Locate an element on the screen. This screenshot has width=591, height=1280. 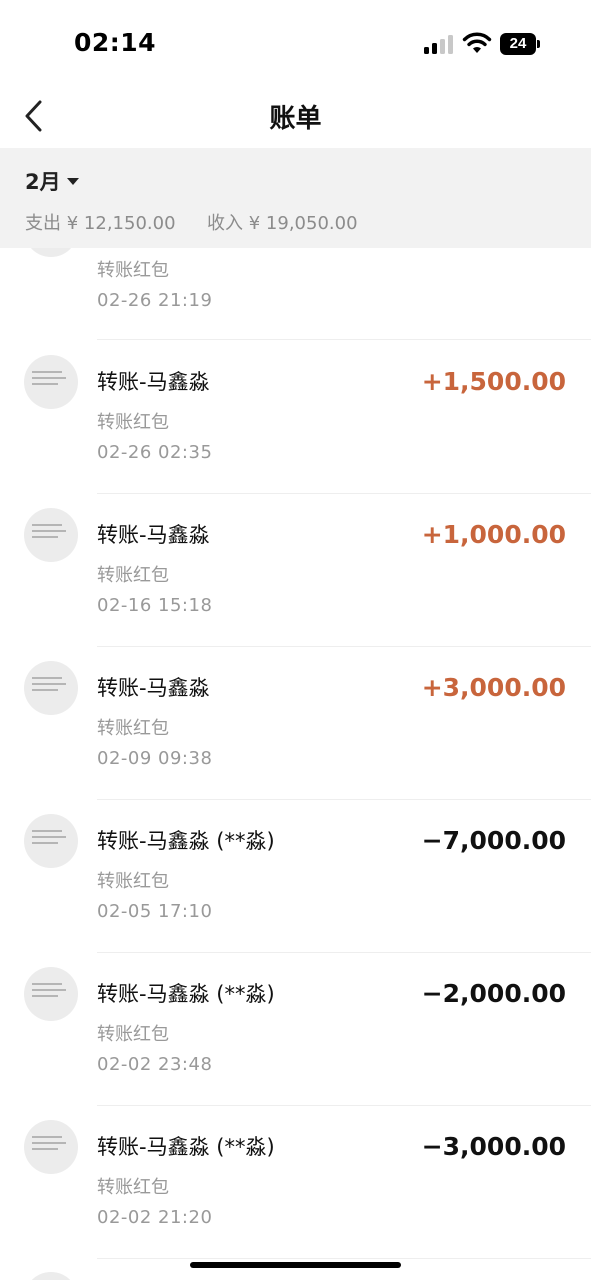
item-time: 02-26 02:35 is located at coordinates (155, 452).